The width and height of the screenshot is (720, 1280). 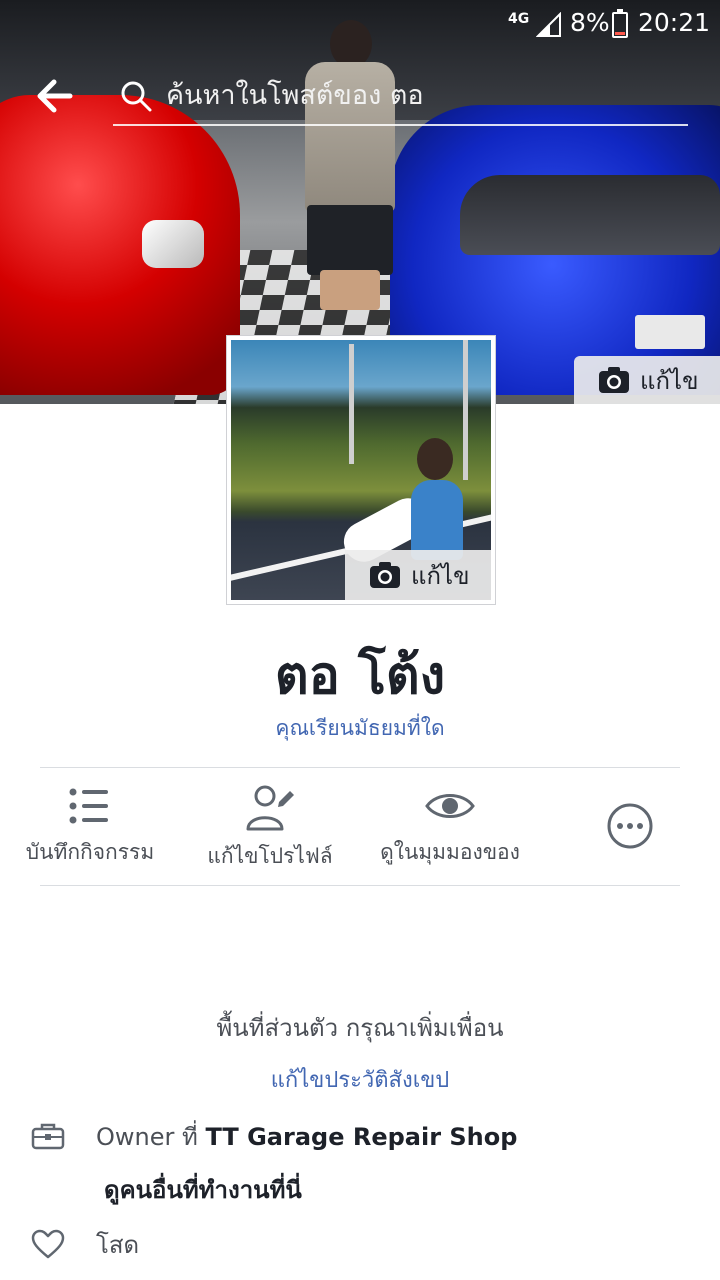 What do you see at coordinates (360, 1081) in the screenshot?
I see `edit-bio-link: แก้ไขประวัติสังเขป` at bounding box center [360, 1081].